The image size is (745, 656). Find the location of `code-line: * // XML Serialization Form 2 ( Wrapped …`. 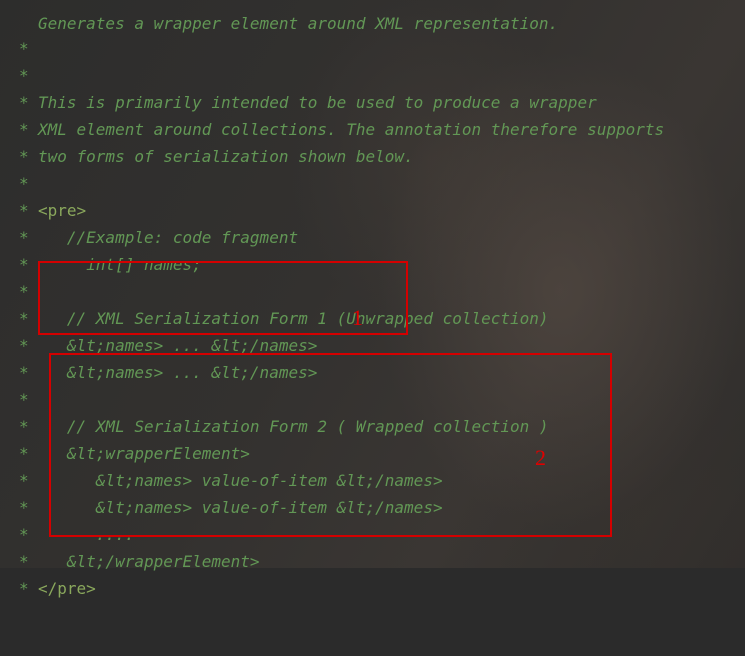

code-line: * // XML Serialization Form 2 ( Wrapped … is located at coordinates (274, 397).